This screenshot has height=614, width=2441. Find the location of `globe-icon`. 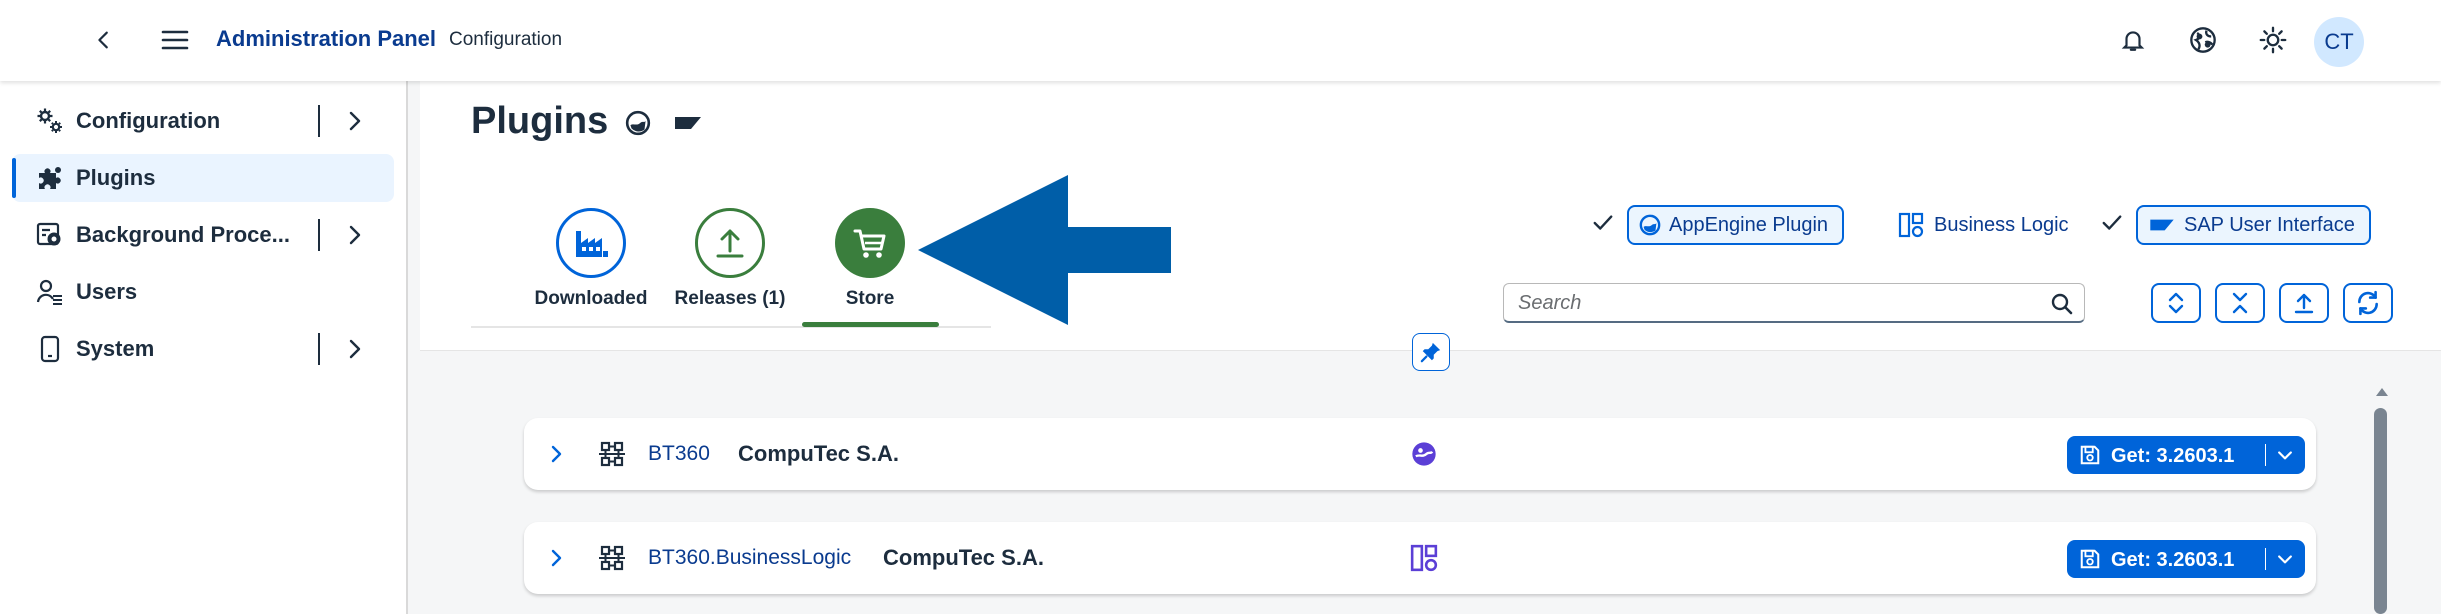

globe-icon is located at coordinates (2203, 40).